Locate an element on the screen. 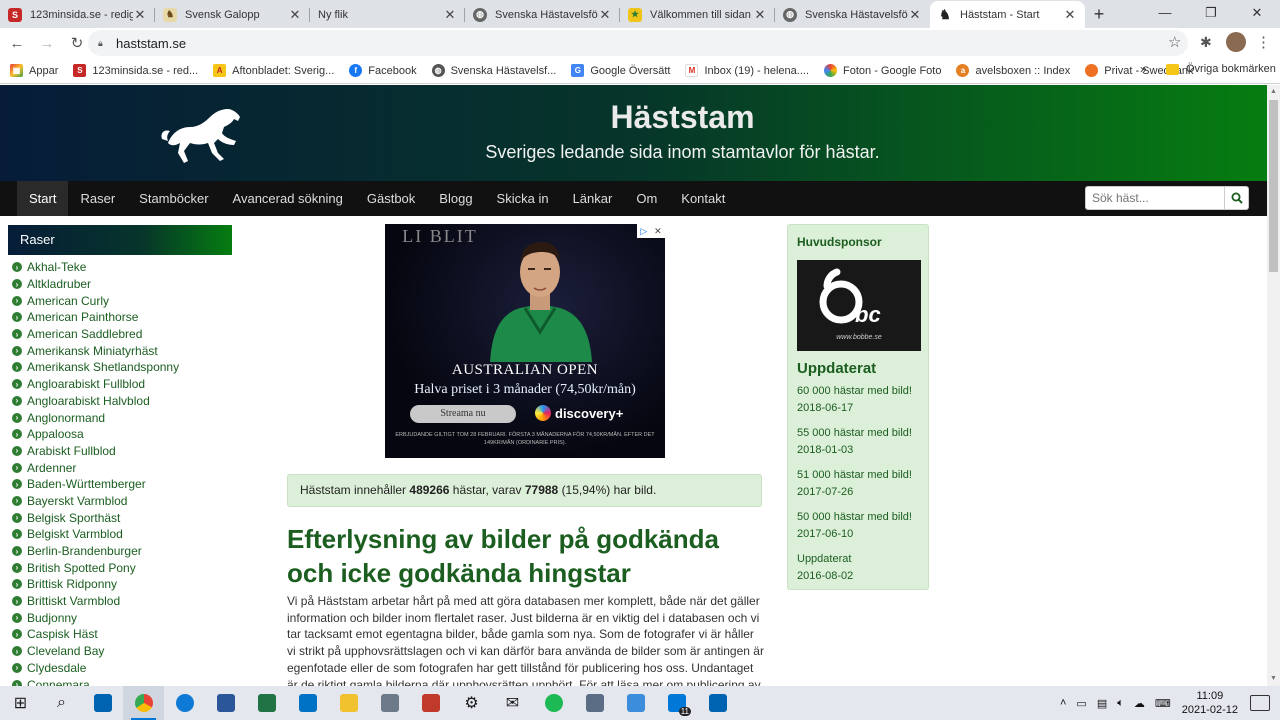 This screenshot has width=1280, height=720. chevron-up-icon: ˄ is located at coordinates (1063, 703).